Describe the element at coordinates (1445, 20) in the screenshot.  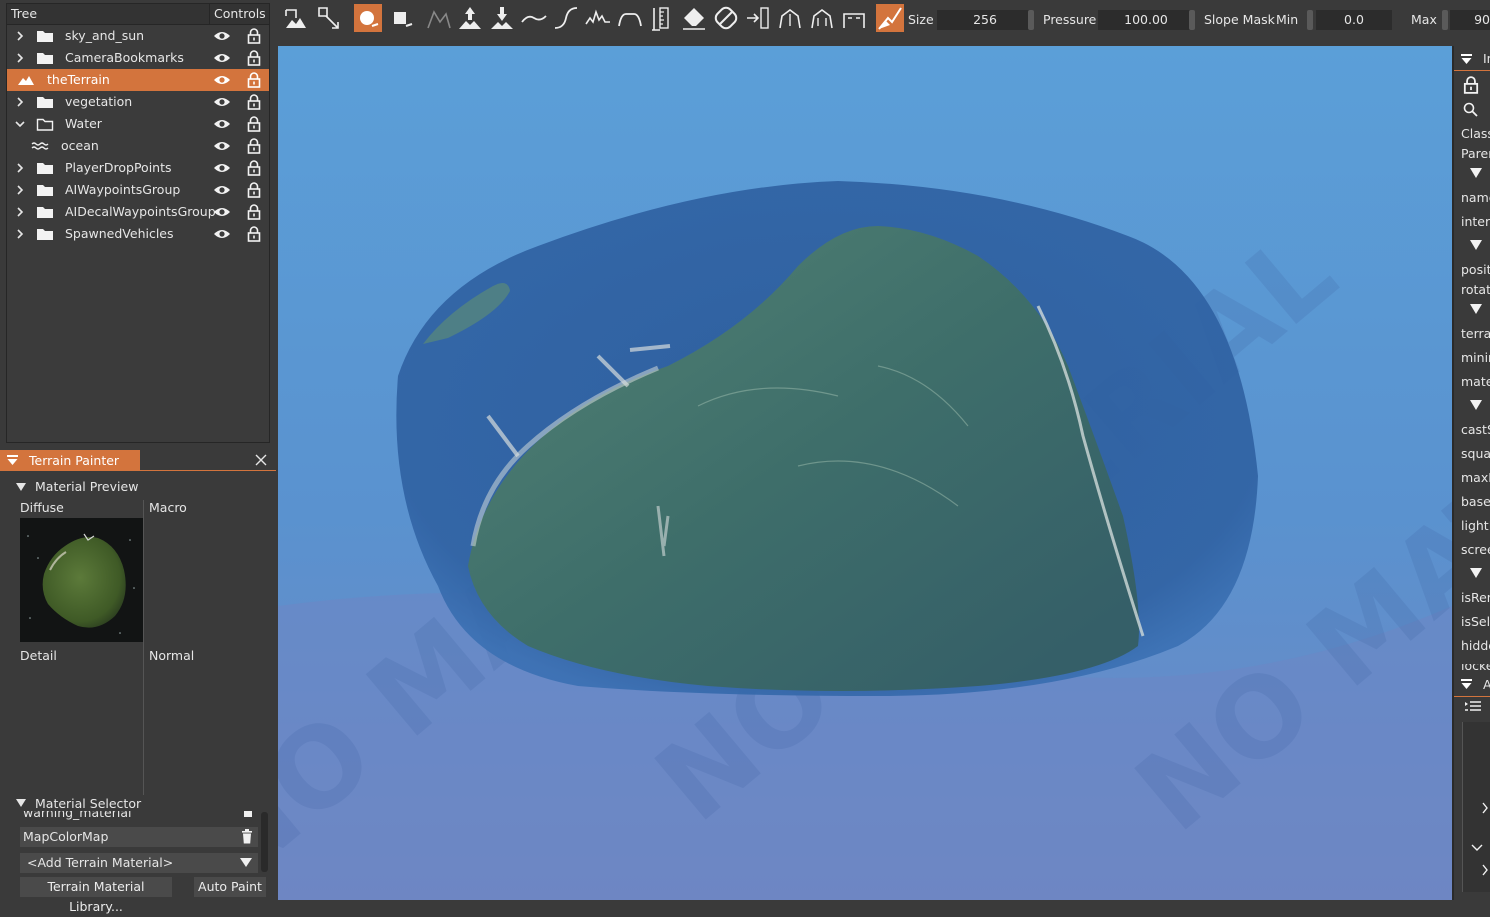
I see `slope-max-slider-handle` at that location.